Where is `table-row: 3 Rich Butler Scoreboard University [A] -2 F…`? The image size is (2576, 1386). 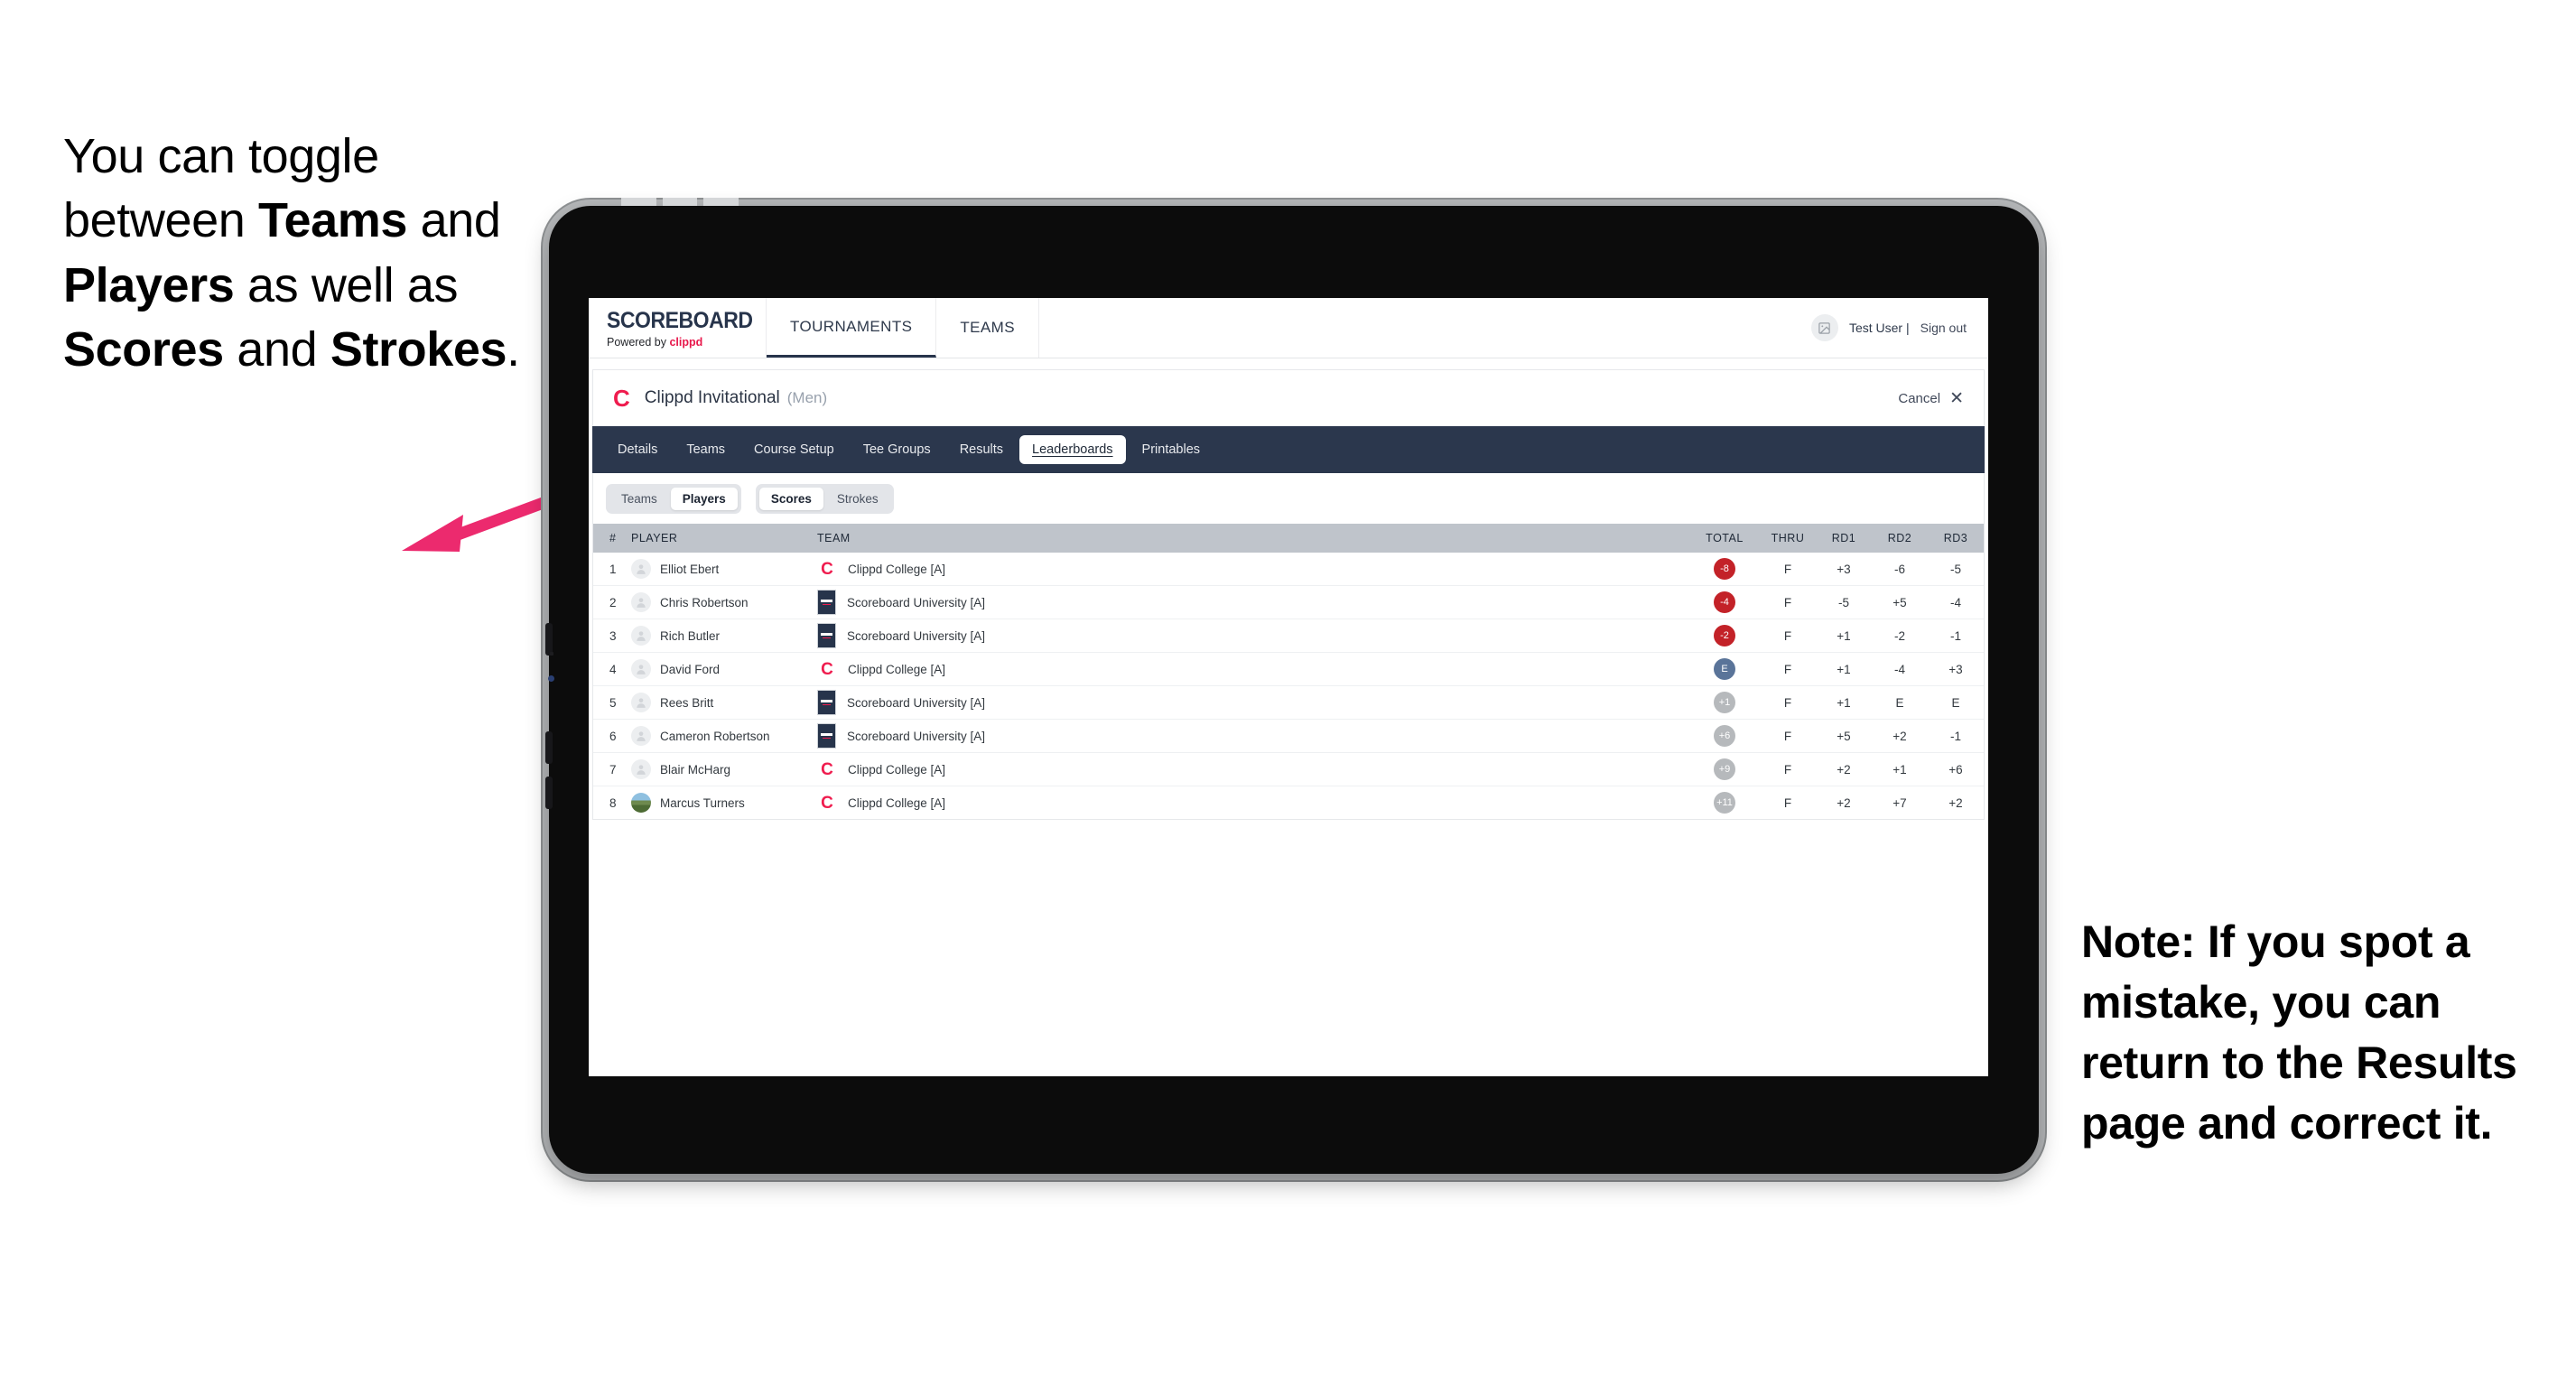
table-row: 3 Rich Butler Scoreboard University [A] -2 F… is located at coordinates (1288, 636).